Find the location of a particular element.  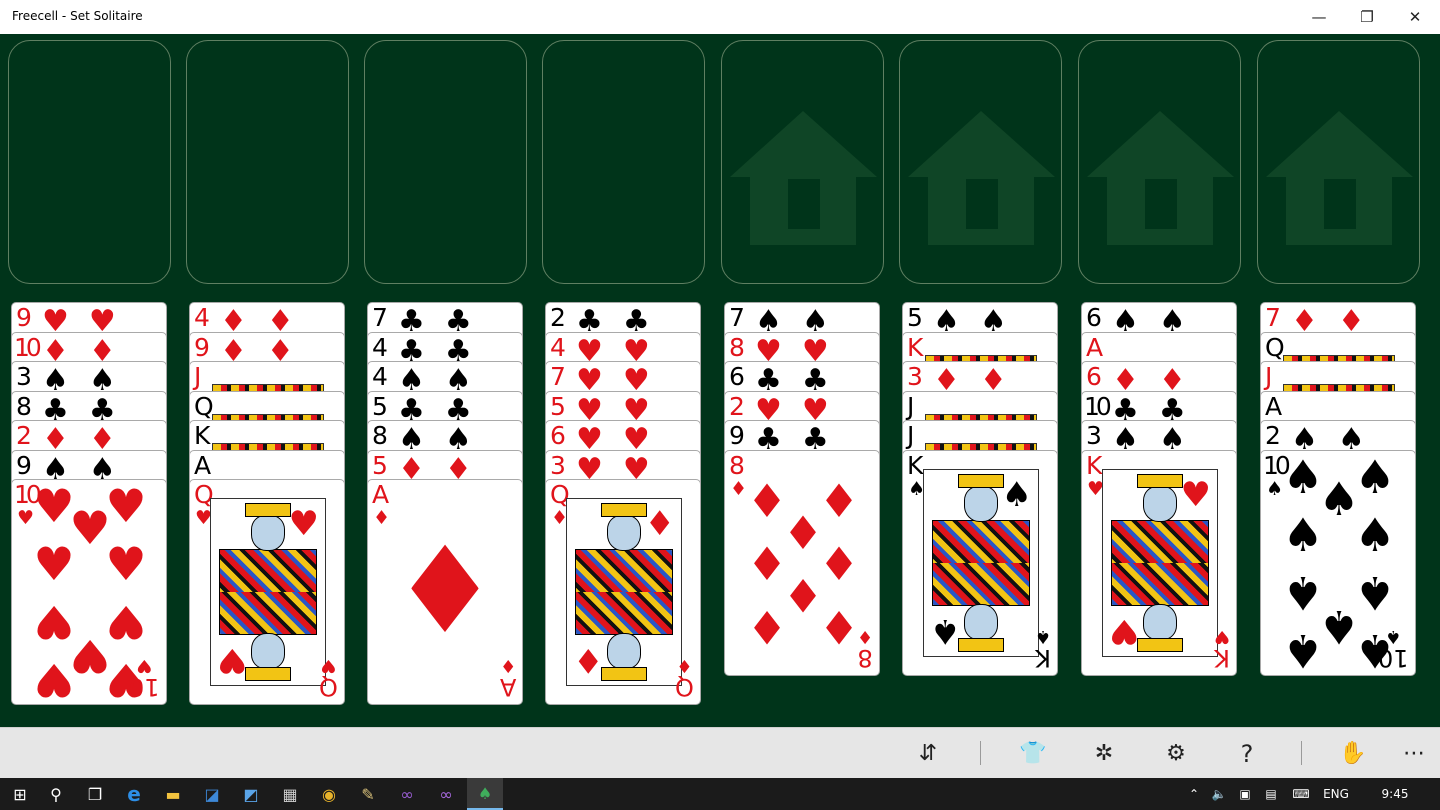

playing-card-10-of-hearts: 10 ♥ ♥ ♥ ♥ ♥ ♥ ♥ ♥ ♥ ♥ ♥ 10 ♥ is located at coordinates (89, 592).